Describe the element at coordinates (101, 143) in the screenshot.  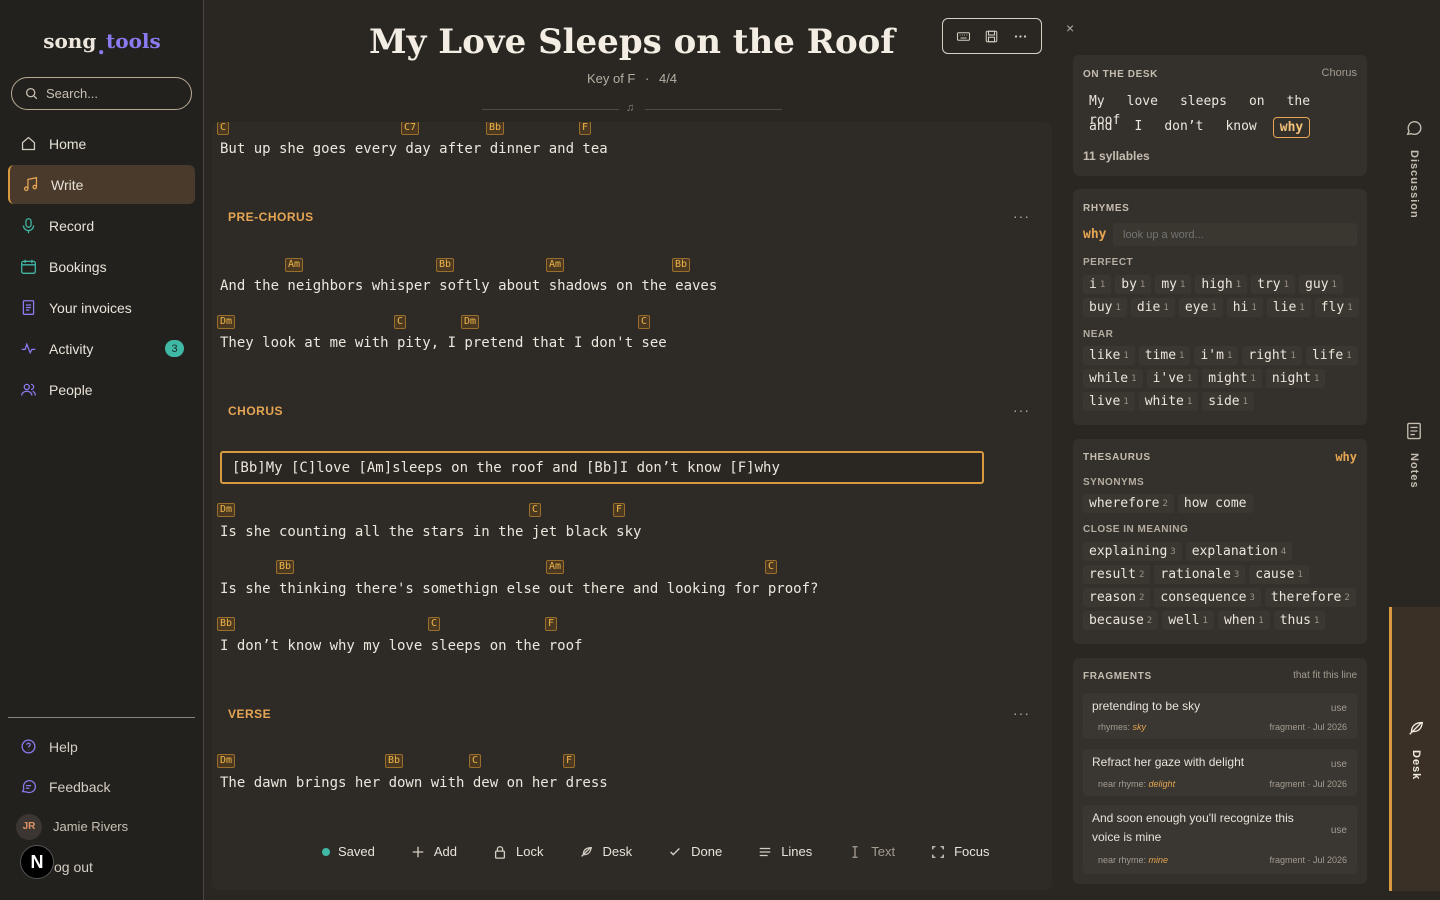
I see `nav-item-home: Home` at that location.